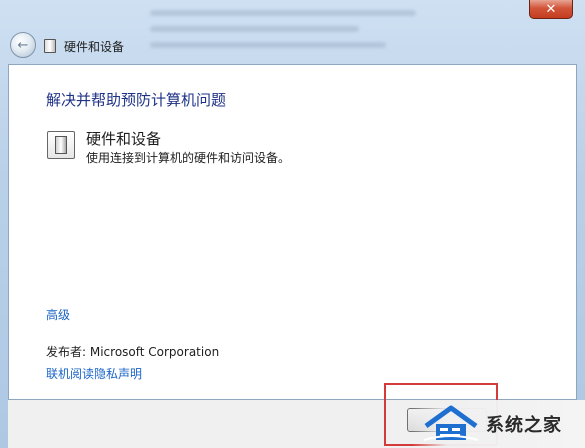 This screenshot has width=585, height=448. Describe the element at coordinates (94, 373) in the screenshot. I see `privacy-statement-link: 联机阅读隐私声明` at that location.